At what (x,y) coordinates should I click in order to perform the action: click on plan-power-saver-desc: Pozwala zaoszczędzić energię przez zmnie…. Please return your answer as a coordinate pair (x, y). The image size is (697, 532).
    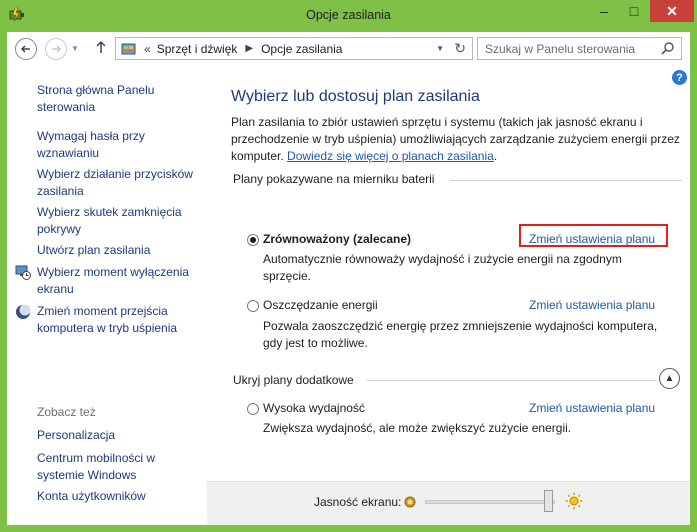
    Looking at the image, I should click on (460, 334).